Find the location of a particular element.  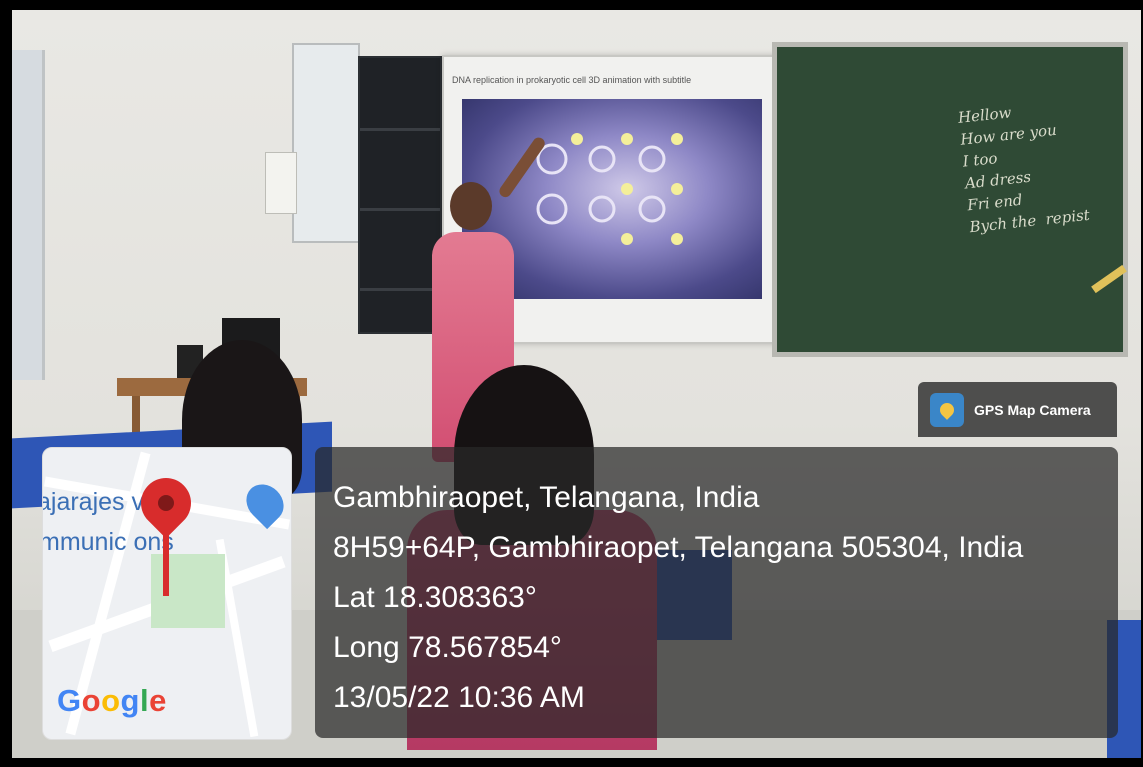

teacher-head is located at coordinates (471, 206).